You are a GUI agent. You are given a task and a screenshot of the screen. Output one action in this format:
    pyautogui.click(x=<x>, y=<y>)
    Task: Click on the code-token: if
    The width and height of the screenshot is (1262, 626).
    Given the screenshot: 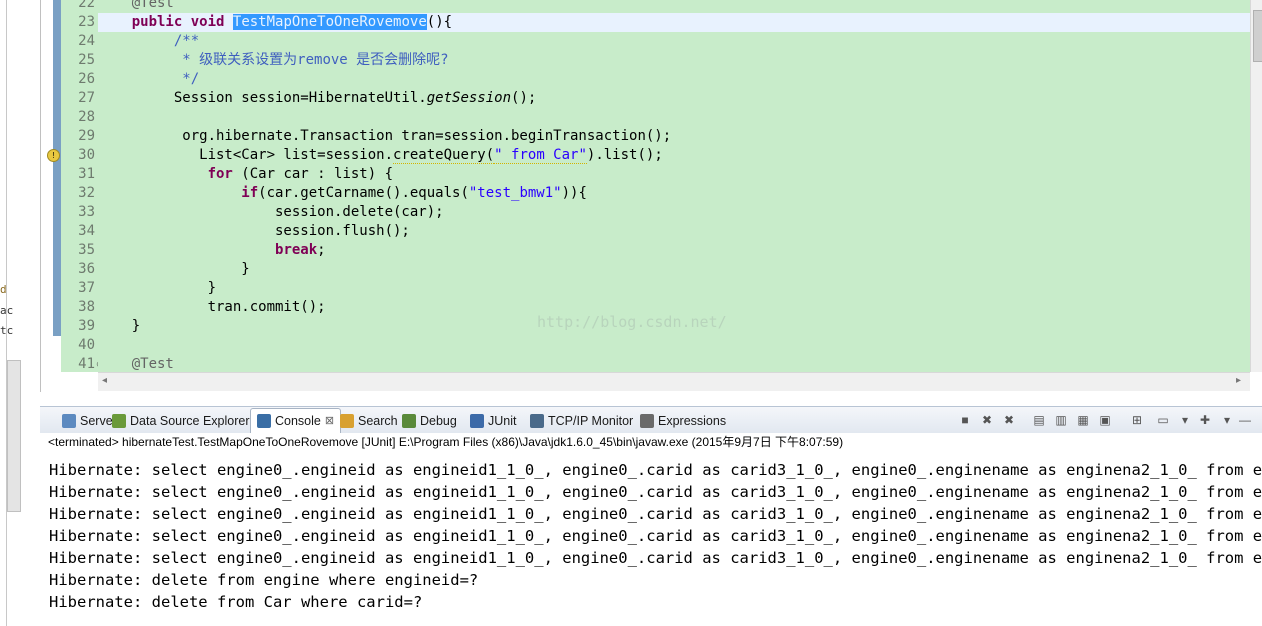 What is the action you would take?
    pyautogui.click(x=250, y=193)
    